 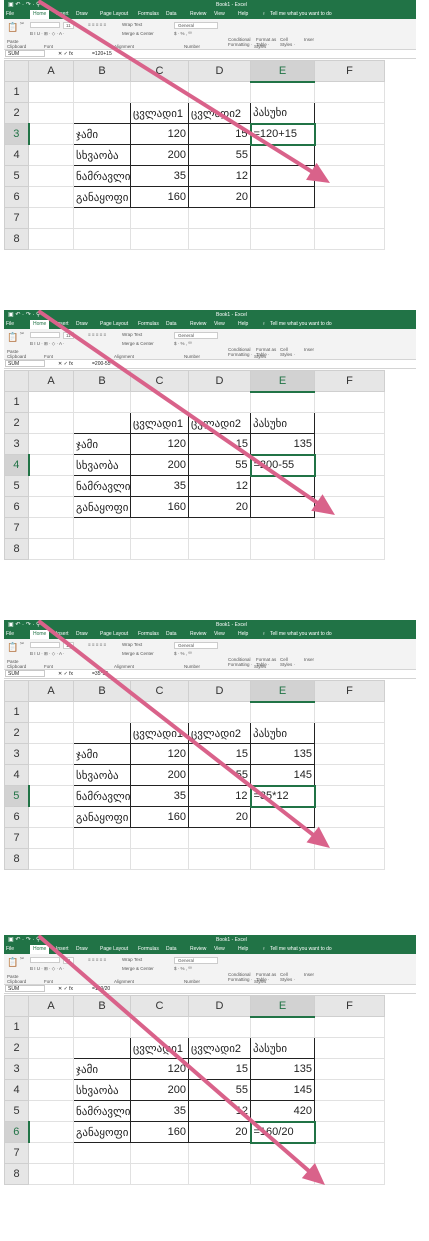 I want to click on row-header-2: 2, so click(x=16, y=733).